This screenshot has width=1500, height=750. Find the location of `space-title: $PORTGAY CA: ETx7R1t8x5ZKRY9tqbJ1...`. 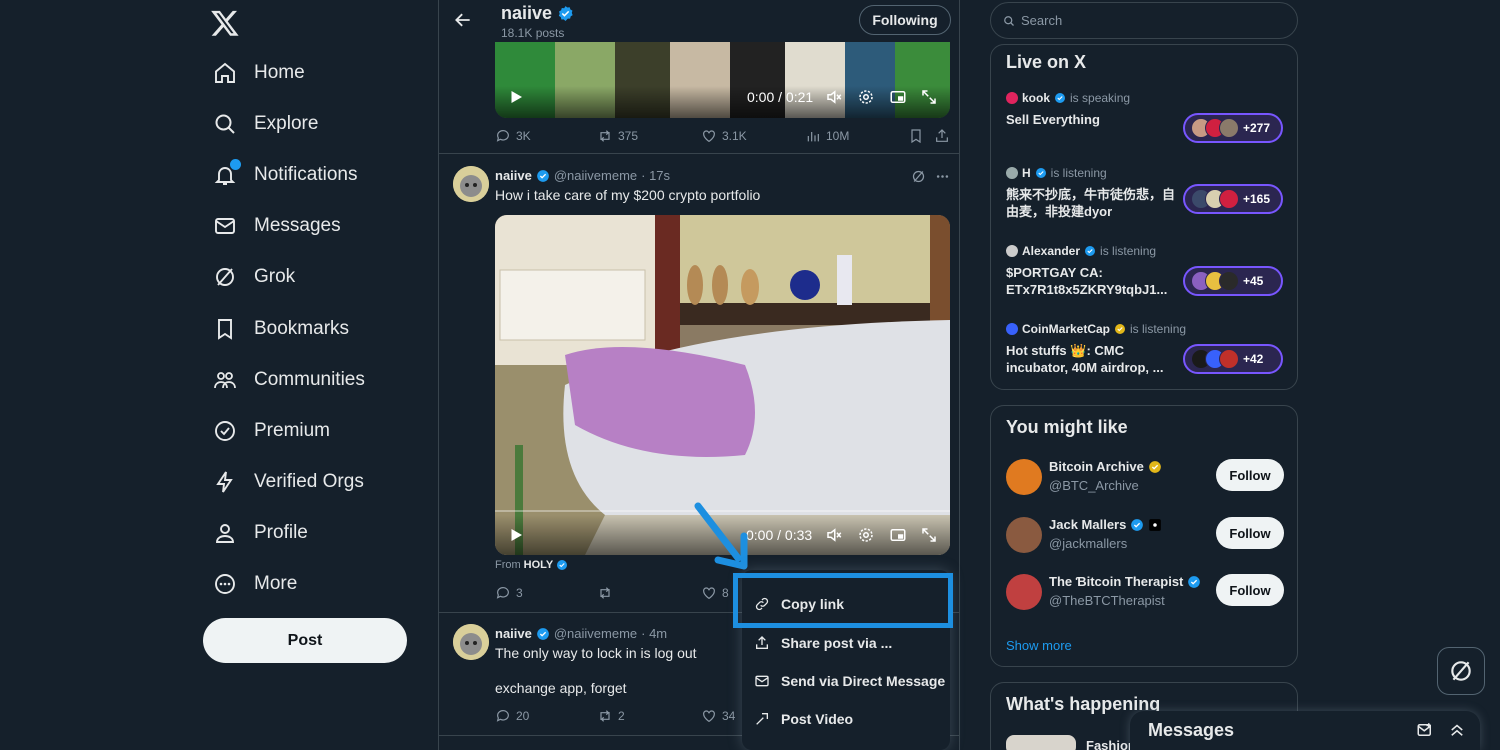

space-title: $PORTGAY CA: ETx7R1t8x5ZKRY9tqbJ1... is located at coordinates (1087, 281).